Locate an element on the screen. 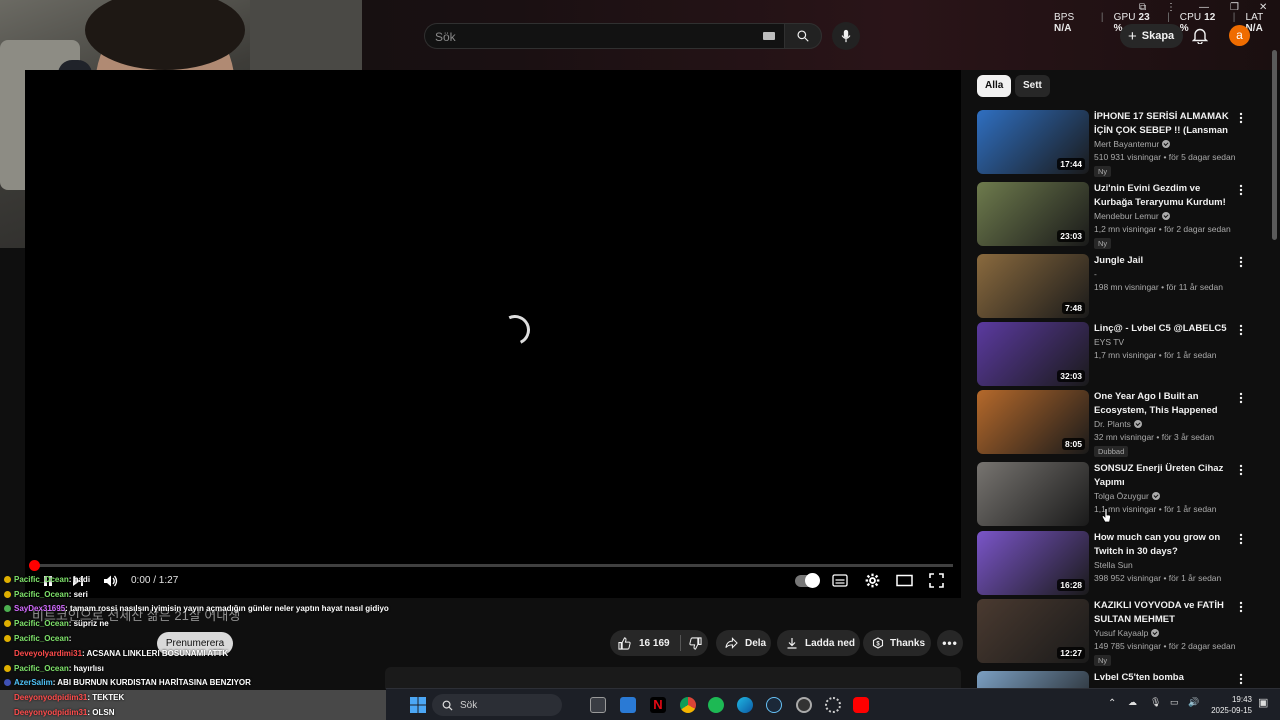  like-dislike-group: 16 169 is located at coordinates (659, 643).